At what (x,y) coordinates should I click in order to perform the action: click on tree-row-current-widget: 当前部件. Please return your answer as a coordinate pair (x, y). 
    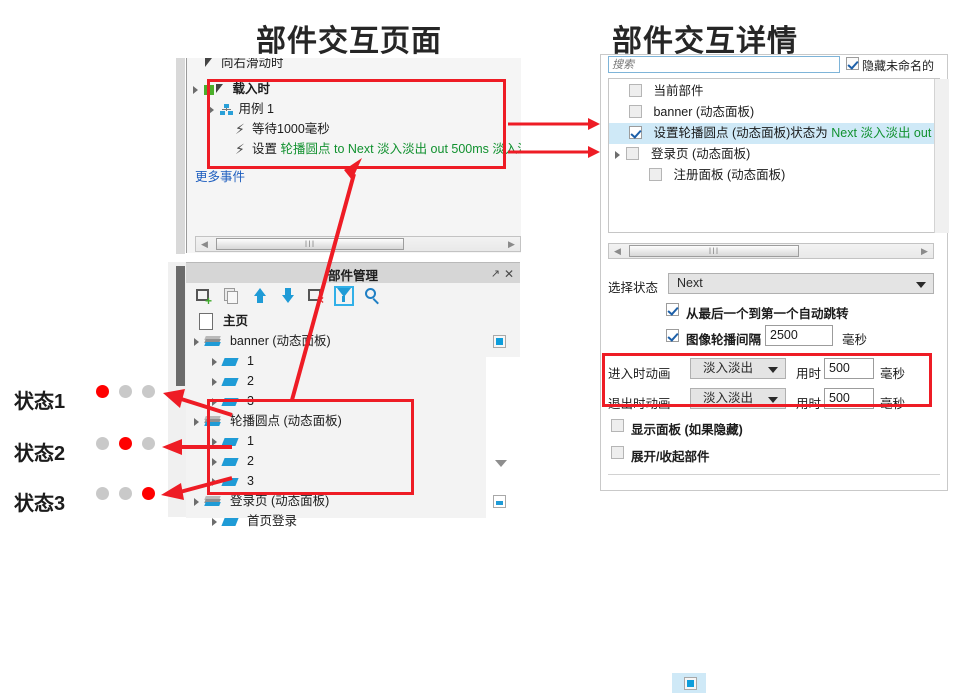
    Looking at the image, I should click on (774, 91).